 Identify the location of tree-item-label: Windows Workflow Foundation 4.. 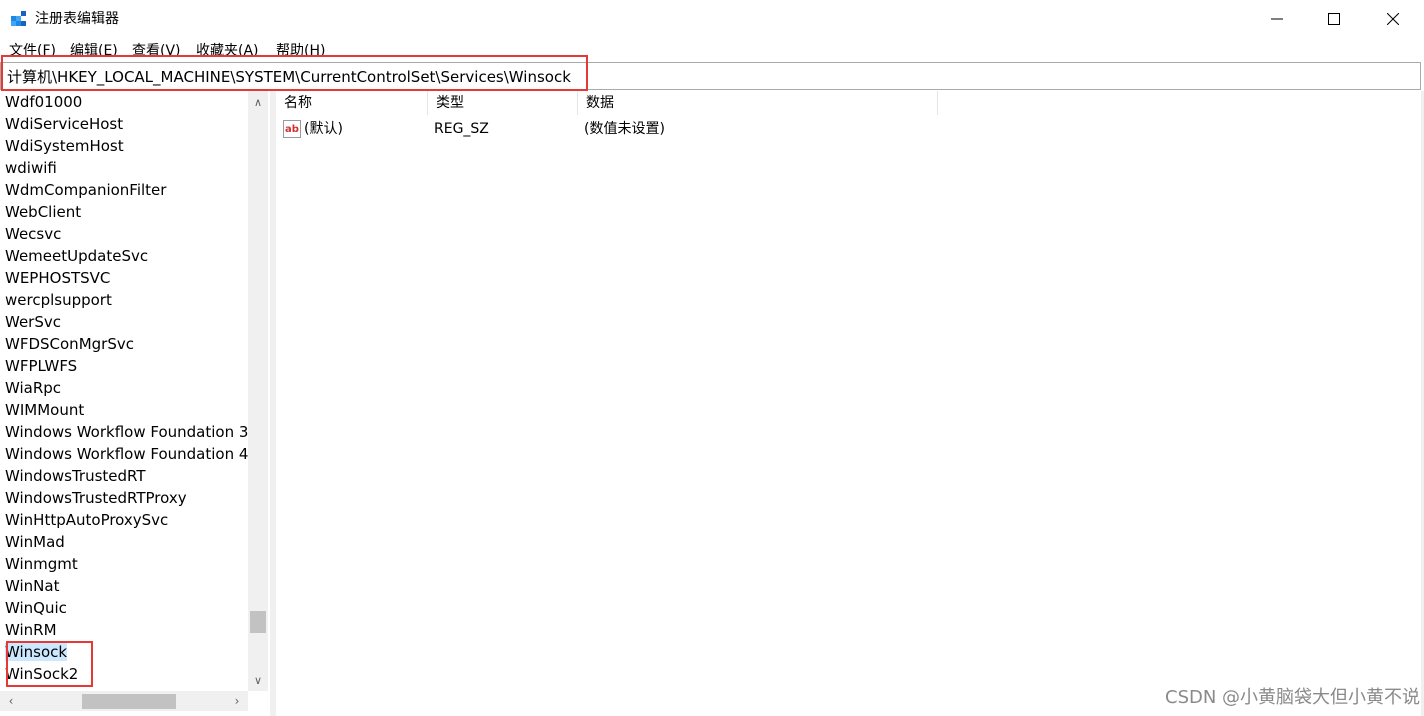
(127, 454).